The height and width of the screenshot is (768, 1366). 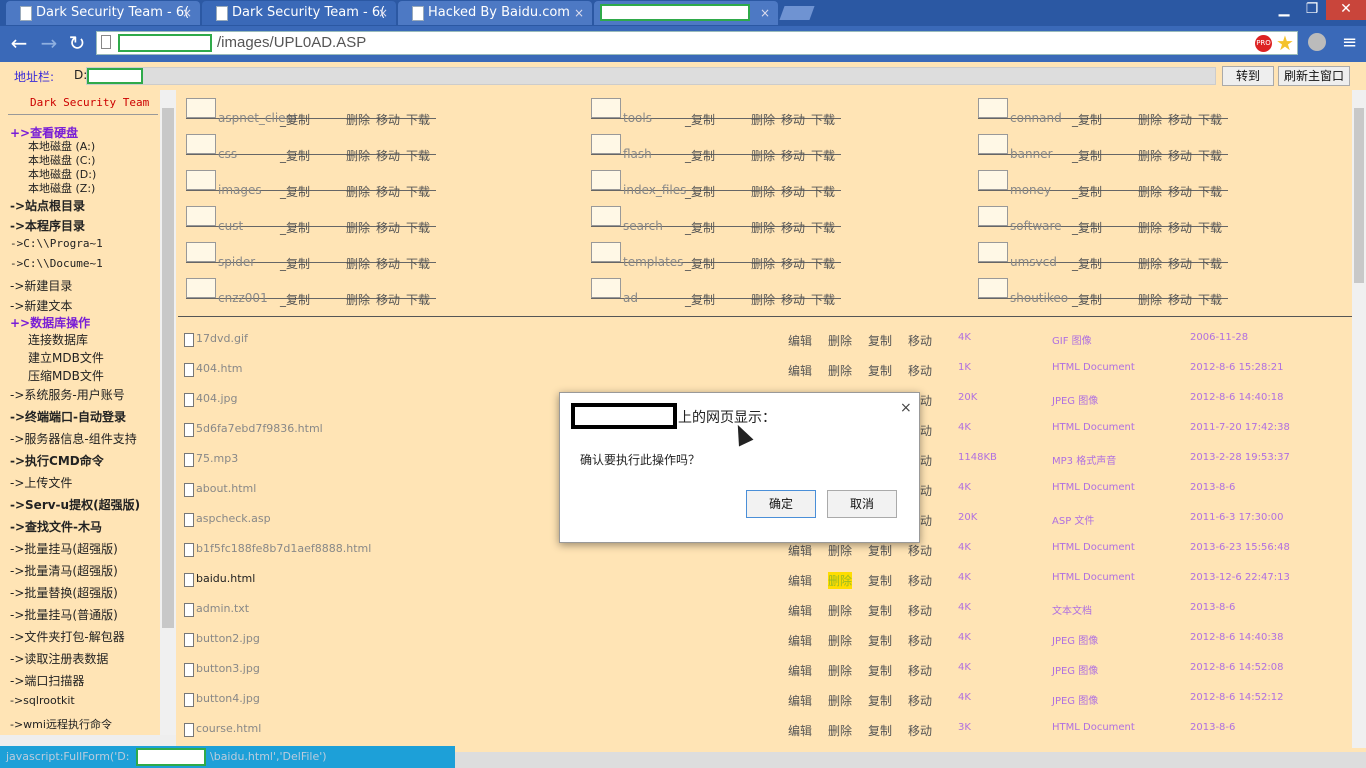 What do you see at coordinates (41, 482) in the screenshot?
I see `upload-file-link: ->上传文件` at bounding box center [41, 482].